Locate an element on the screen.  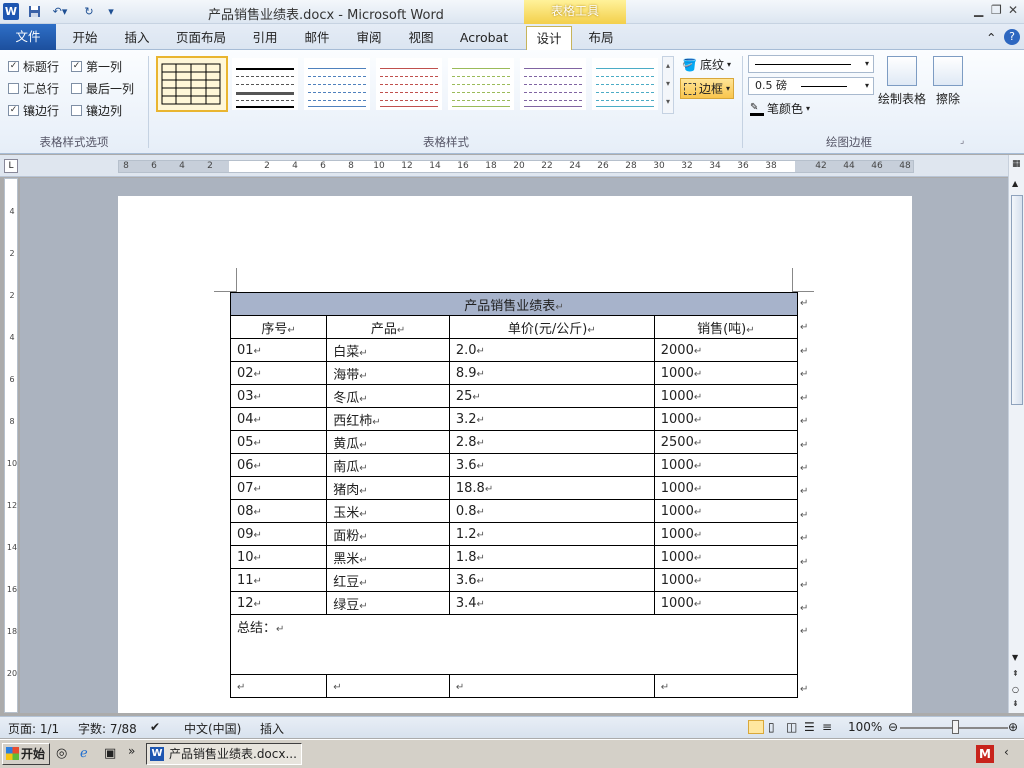
tray-app-icon: M is located at coordinates (985, 754).